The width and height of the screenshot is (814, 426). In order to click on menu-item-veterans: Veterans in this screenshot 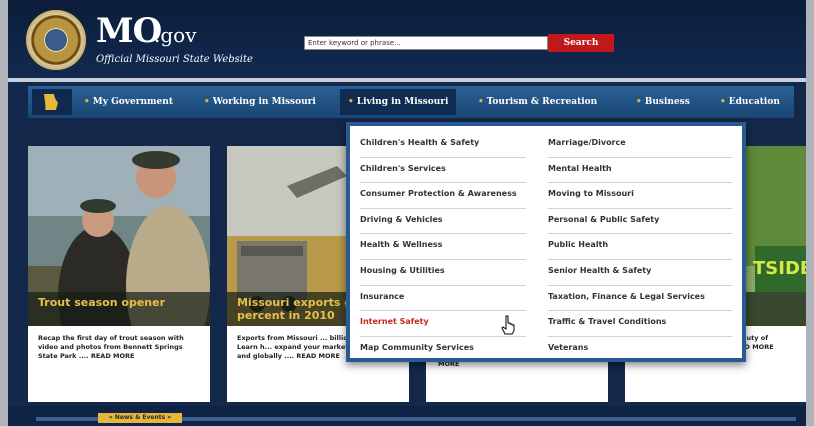, I will do `click(640, 350)`.